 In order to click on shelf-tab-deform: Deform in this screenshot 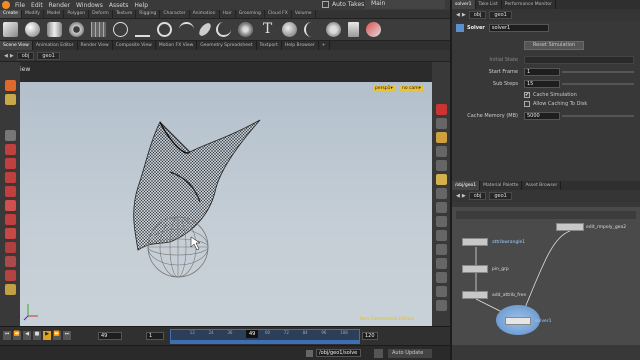, I will do `click(101, 14)`.